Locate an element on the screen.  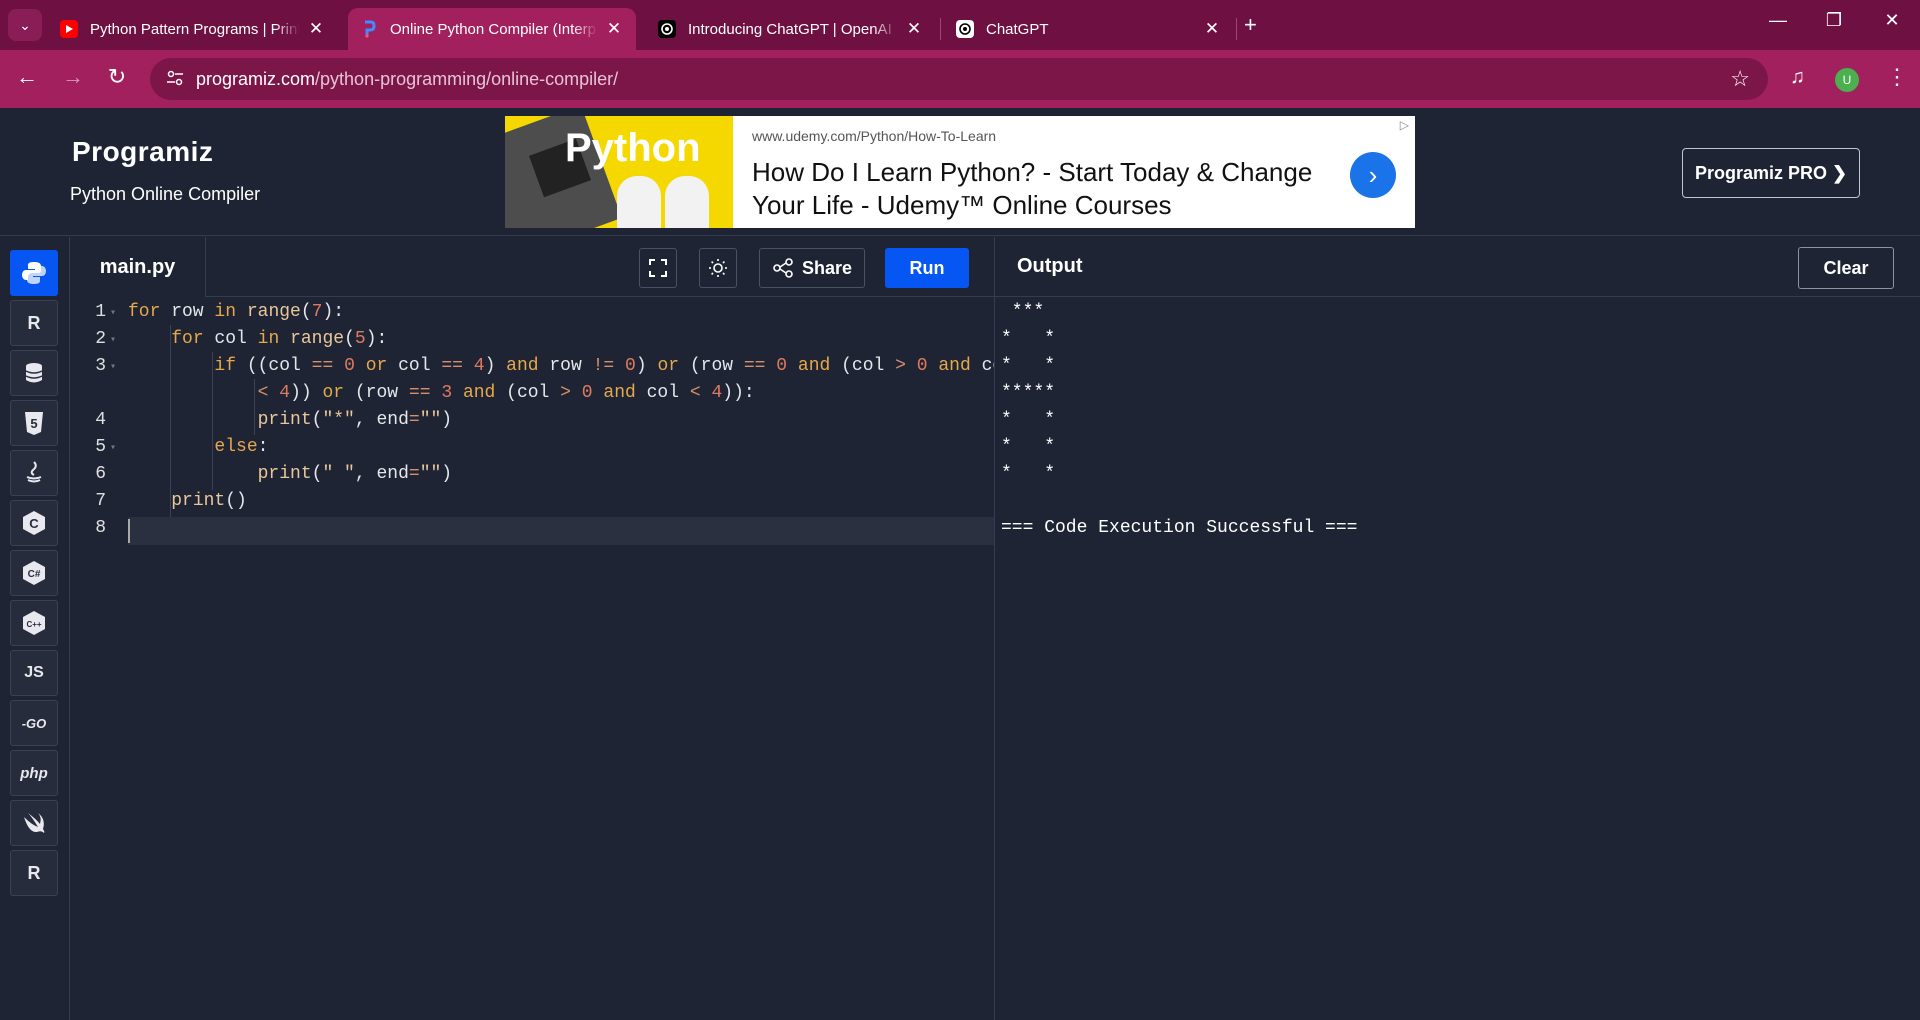
theme-sun-icon is located at coordinates (718, 268).